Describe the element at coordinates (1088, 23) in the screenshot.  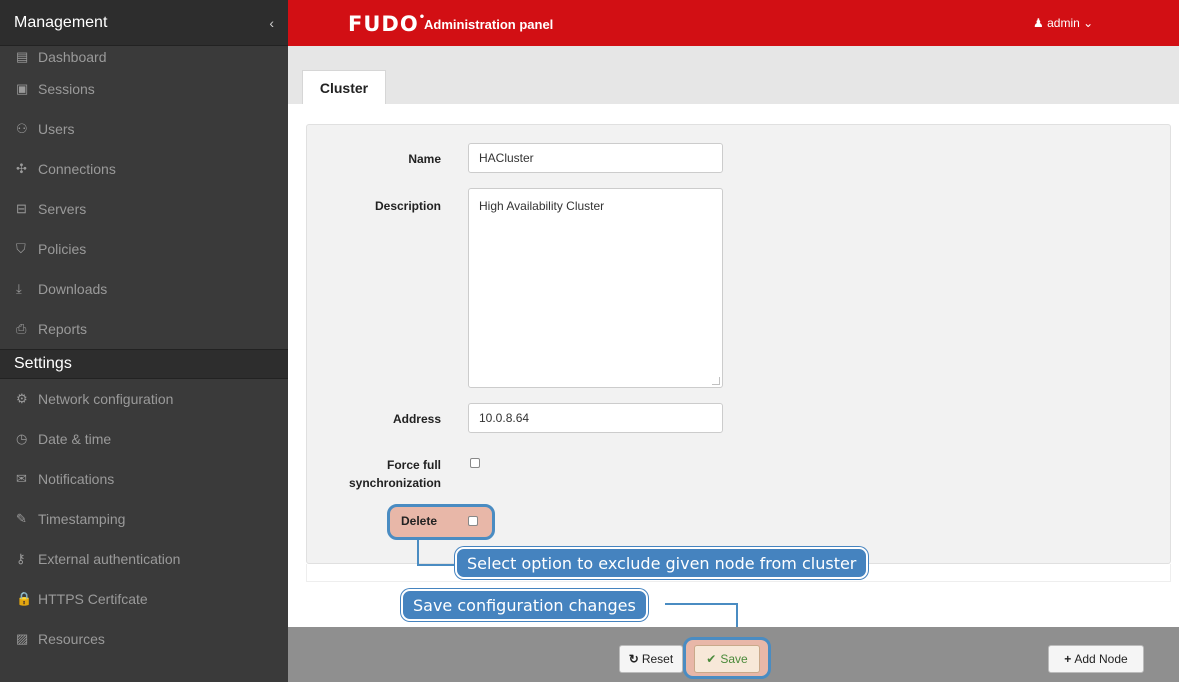
I see `chevron-down-icon: ⌄` at that location.